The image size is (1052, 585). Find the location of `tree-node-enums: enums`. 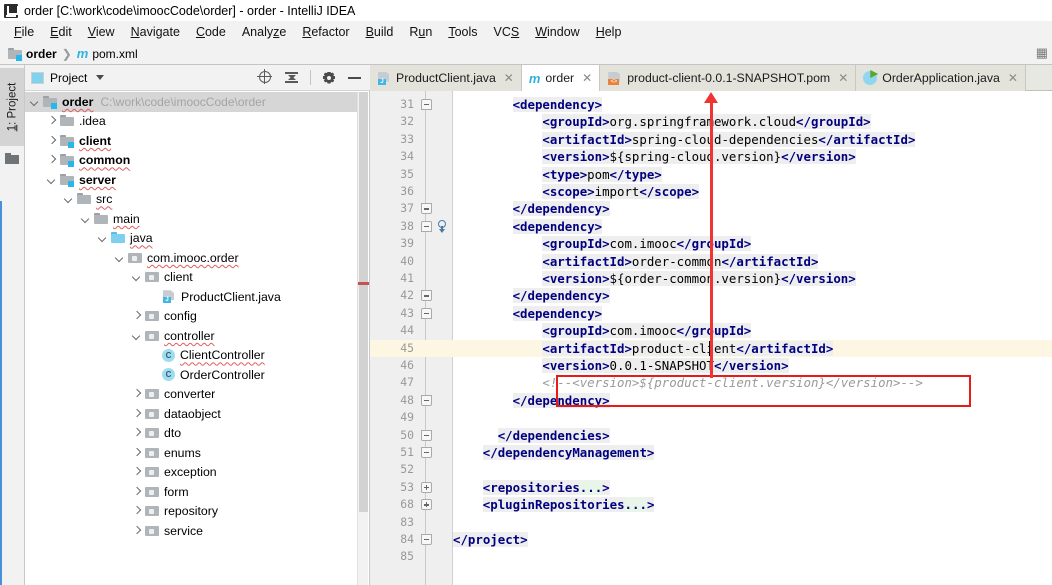

tree-node-enums: enums is located at coordinates (191, 453).